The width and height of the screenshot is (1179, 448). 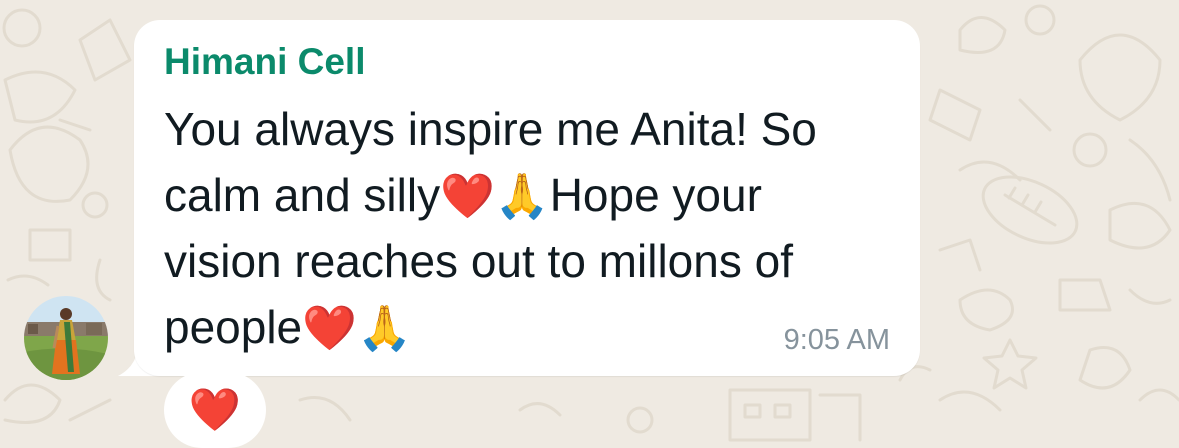 I want to click on message-line: vision reaches out to millons of, so click(x=534, y=261).